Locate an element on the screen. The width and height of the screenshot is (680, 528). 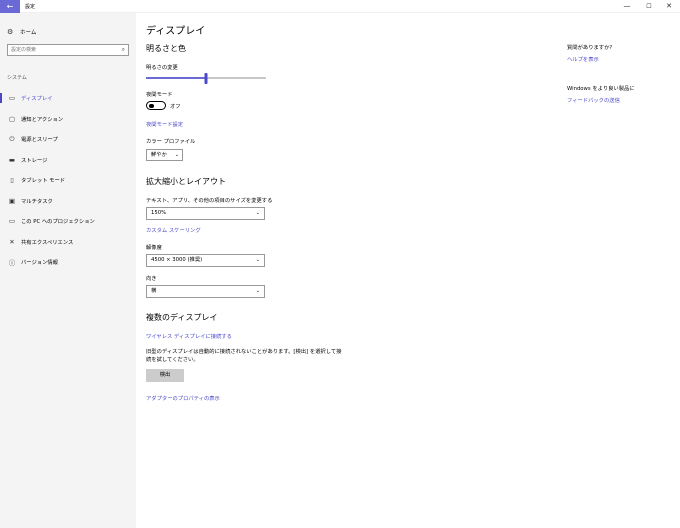
slider-thumb is located at coordinates (206, 78).